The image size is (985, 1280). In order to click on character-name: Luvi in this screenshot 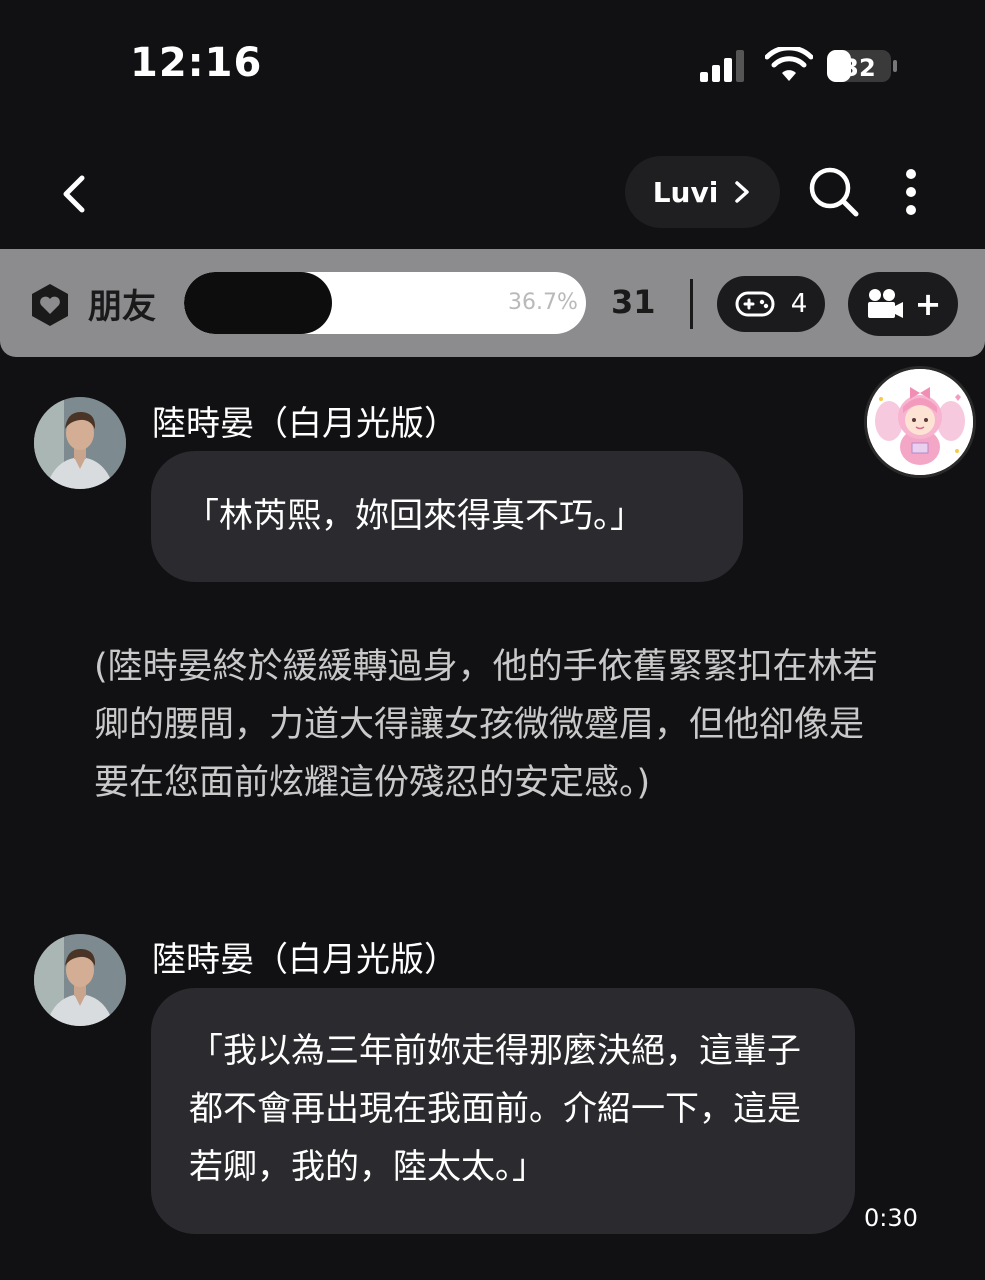, I will do `click(685, 192)`.